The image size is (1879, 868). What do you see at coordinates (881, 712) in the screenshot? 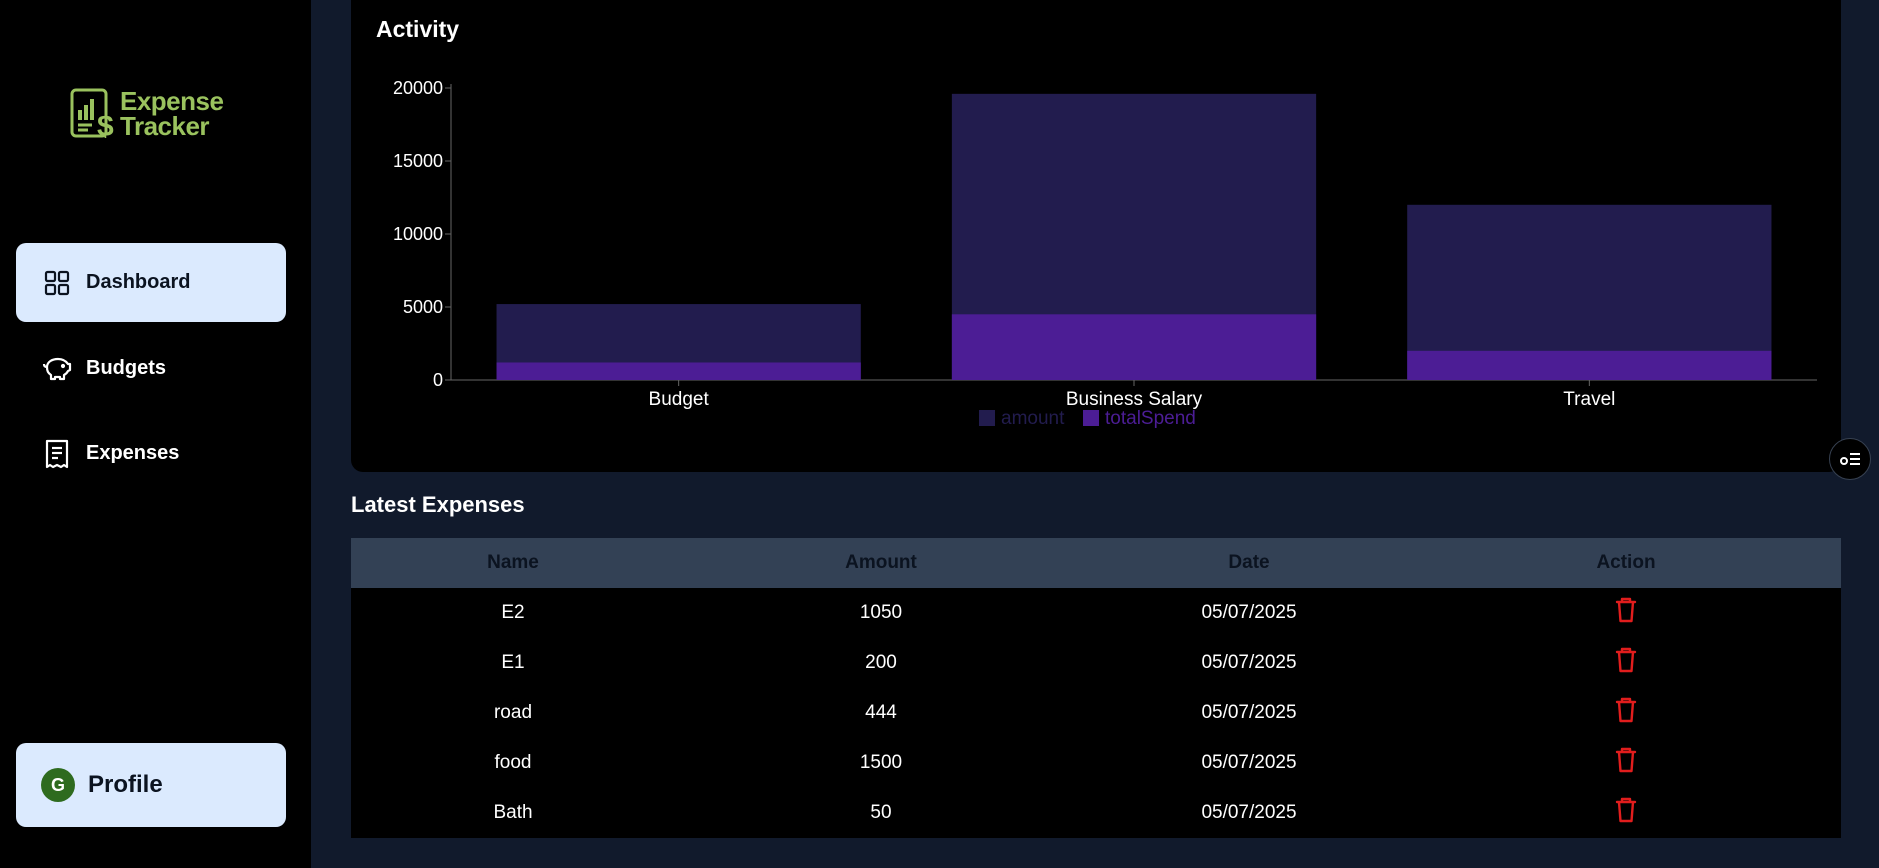
I see `expense-amount: 444` at bounding box center [881, 712].